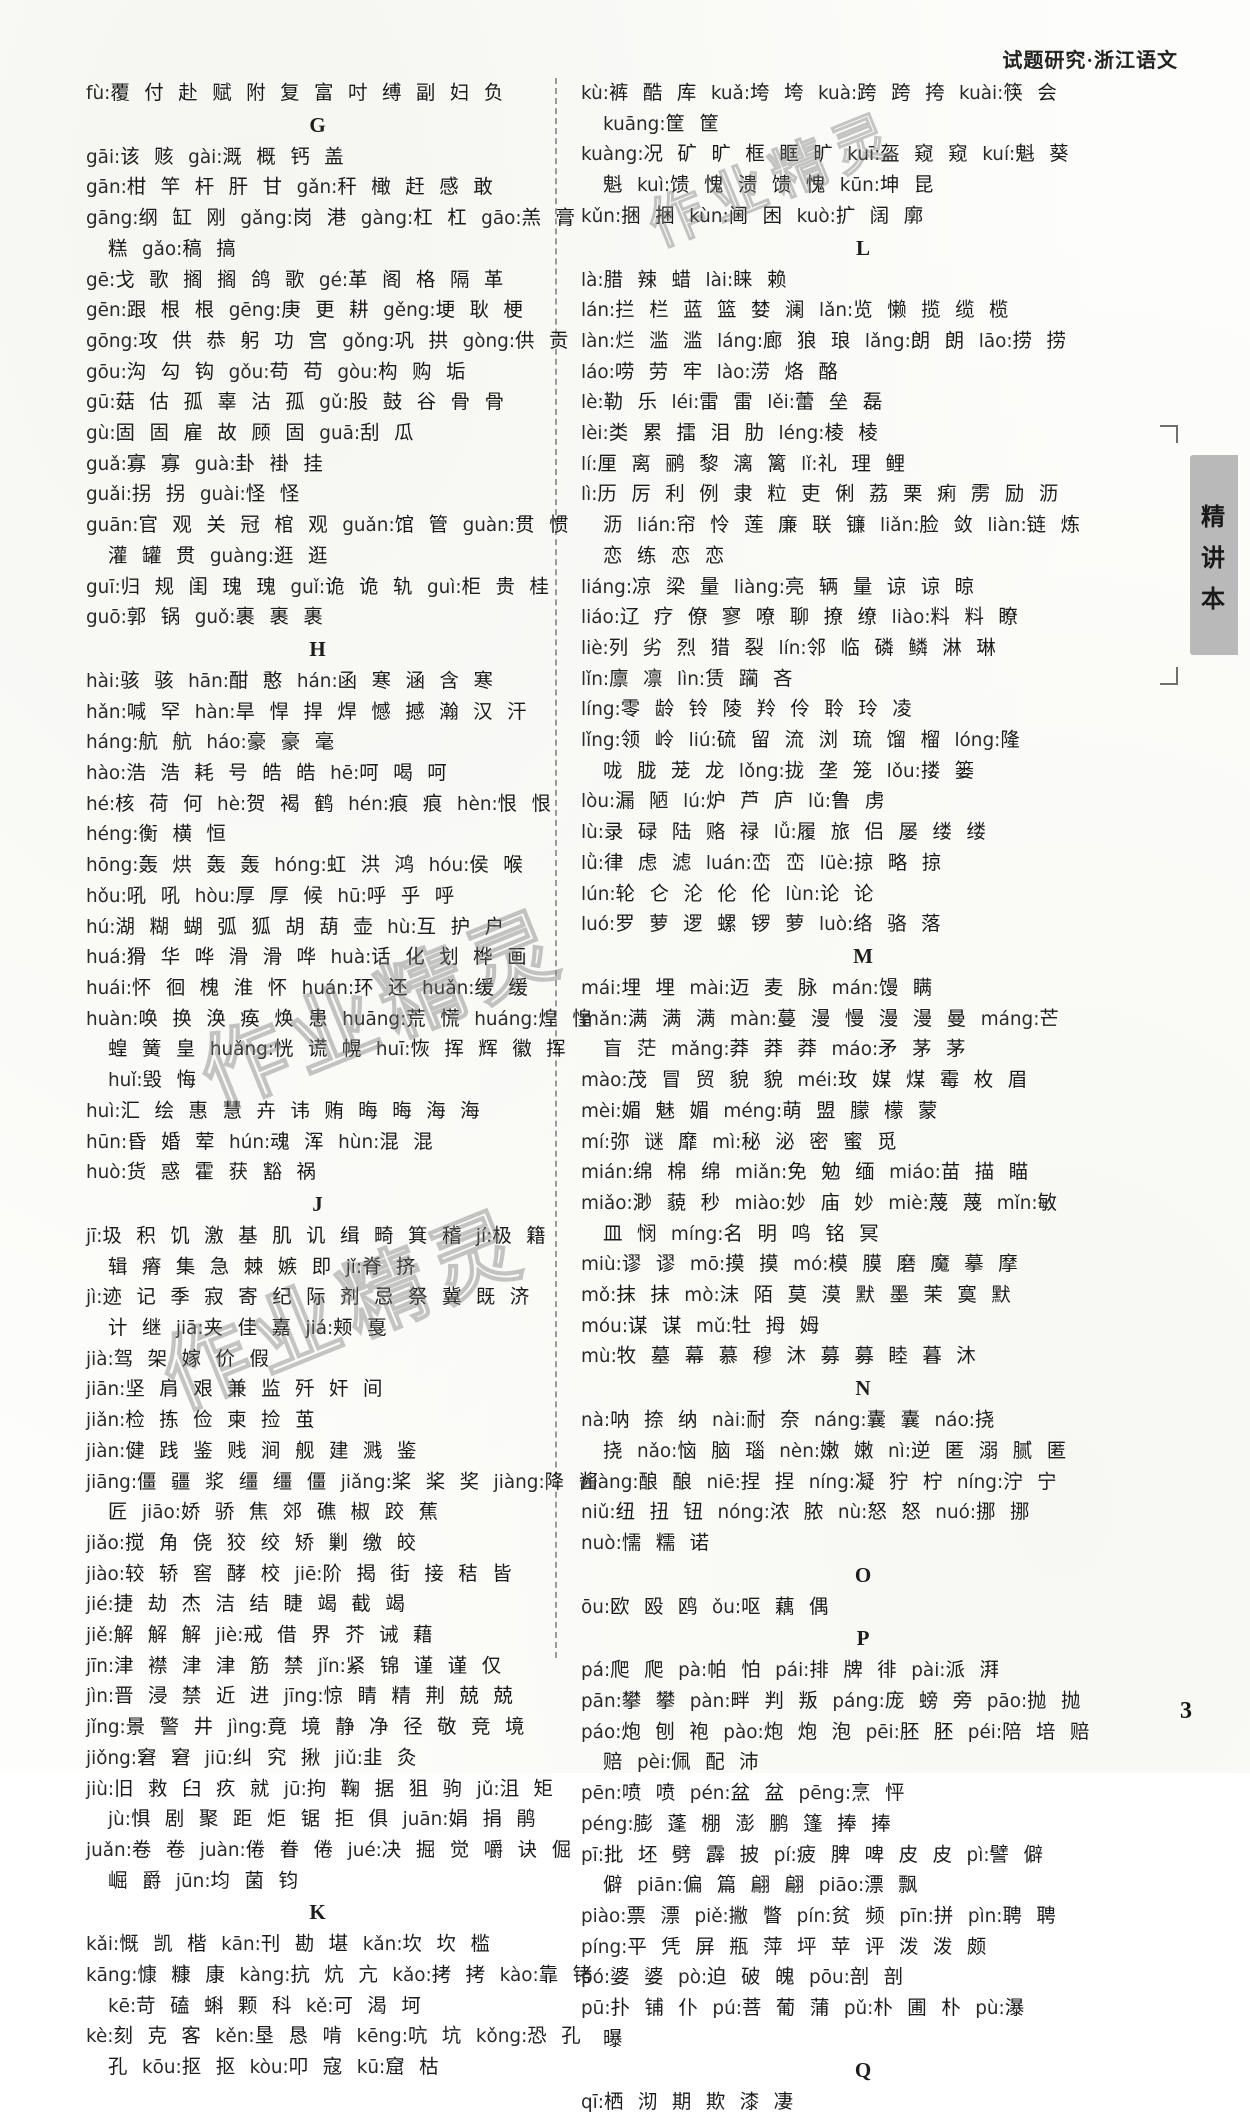 The width and height of the screenshot is (1250, 2118). Describe the element at coordinates (308, 1574) in the screenshot. I see `pinyin-label: jiē:` at that location.